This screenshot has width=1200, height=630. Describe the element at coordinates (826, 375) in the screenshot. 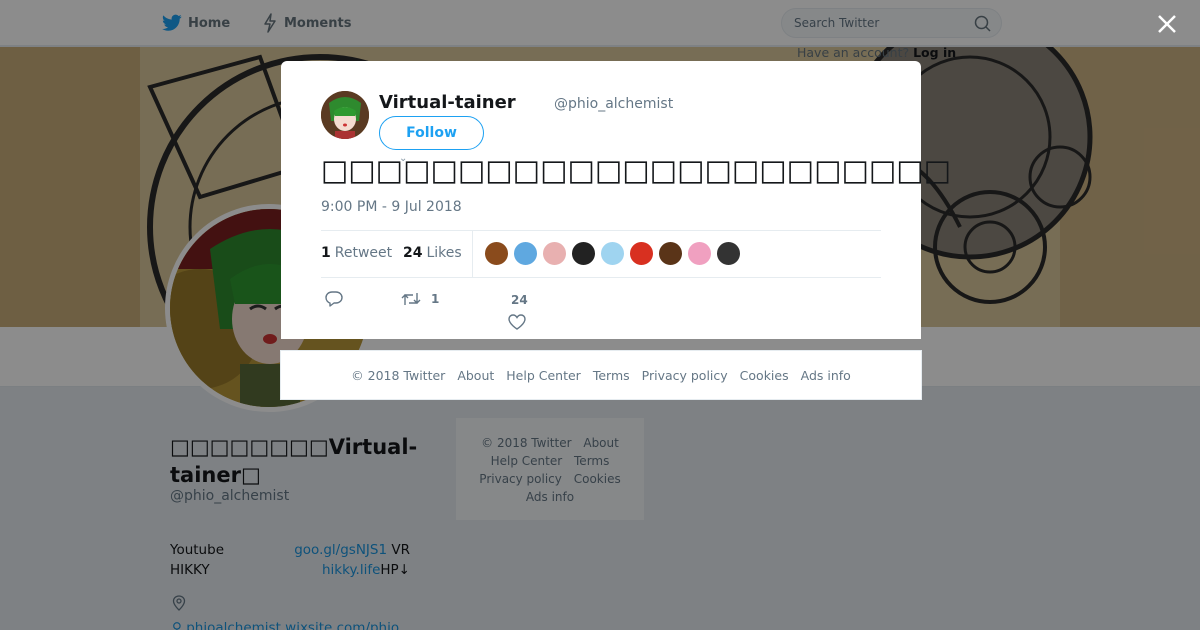

I see `footer-ads-info: Ads info` at that location.